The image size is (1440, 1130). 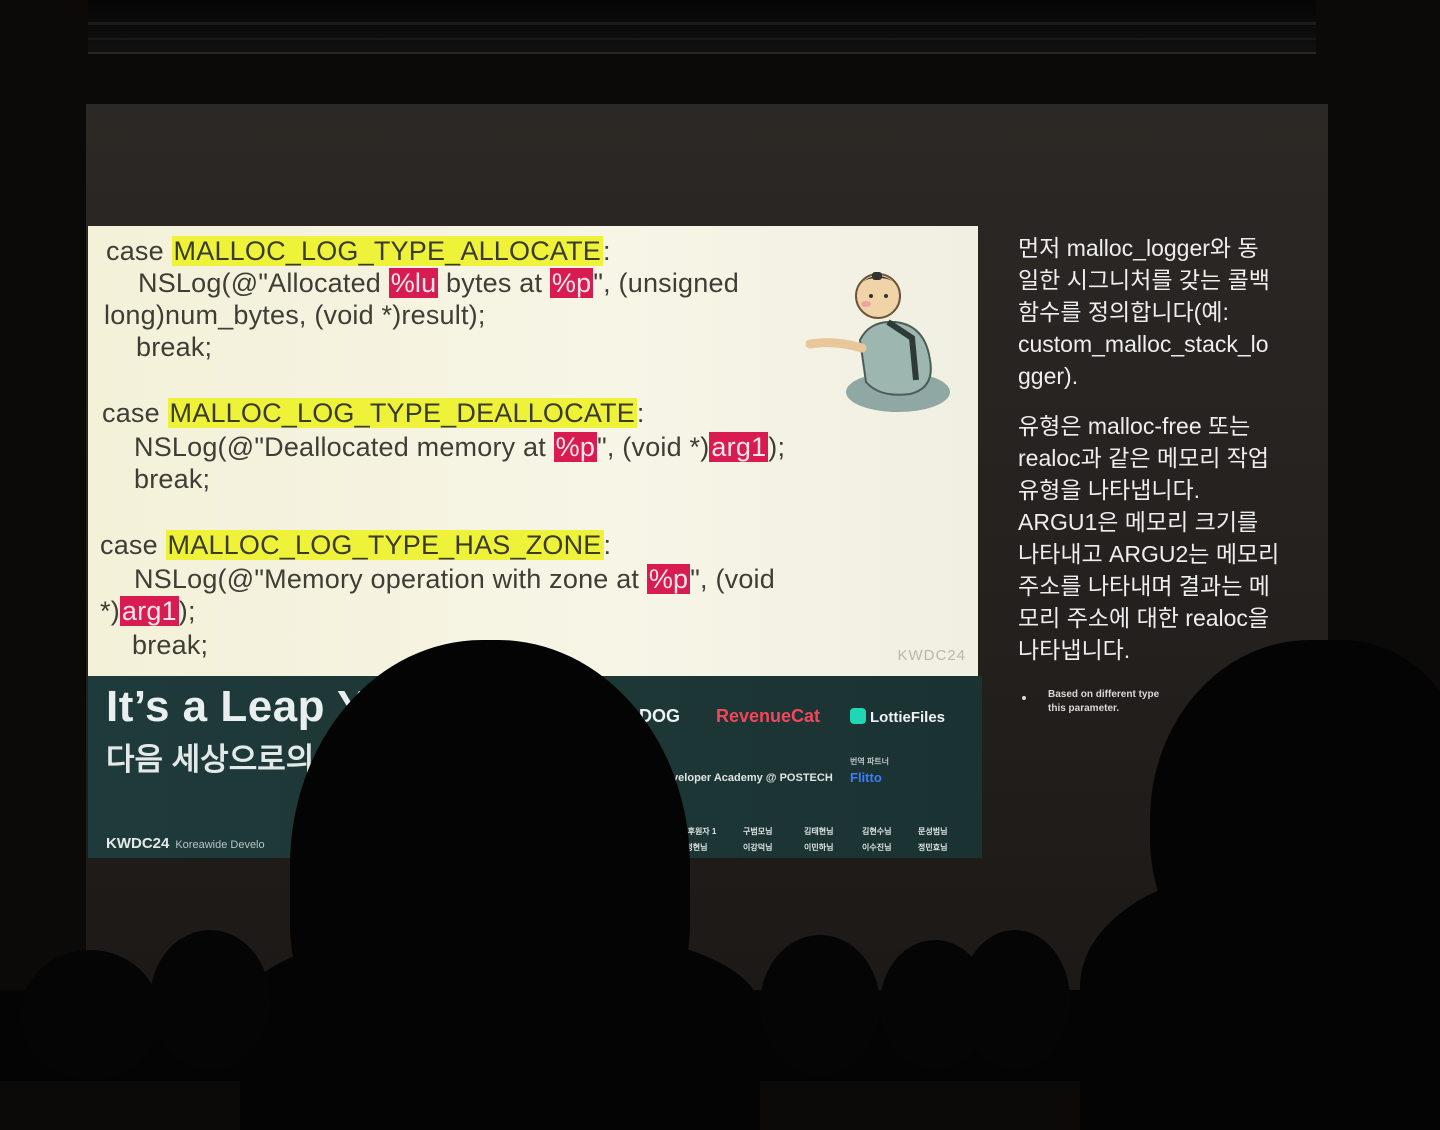 I want to click on credit-name: 이수진님, so click(x=877, y=847).